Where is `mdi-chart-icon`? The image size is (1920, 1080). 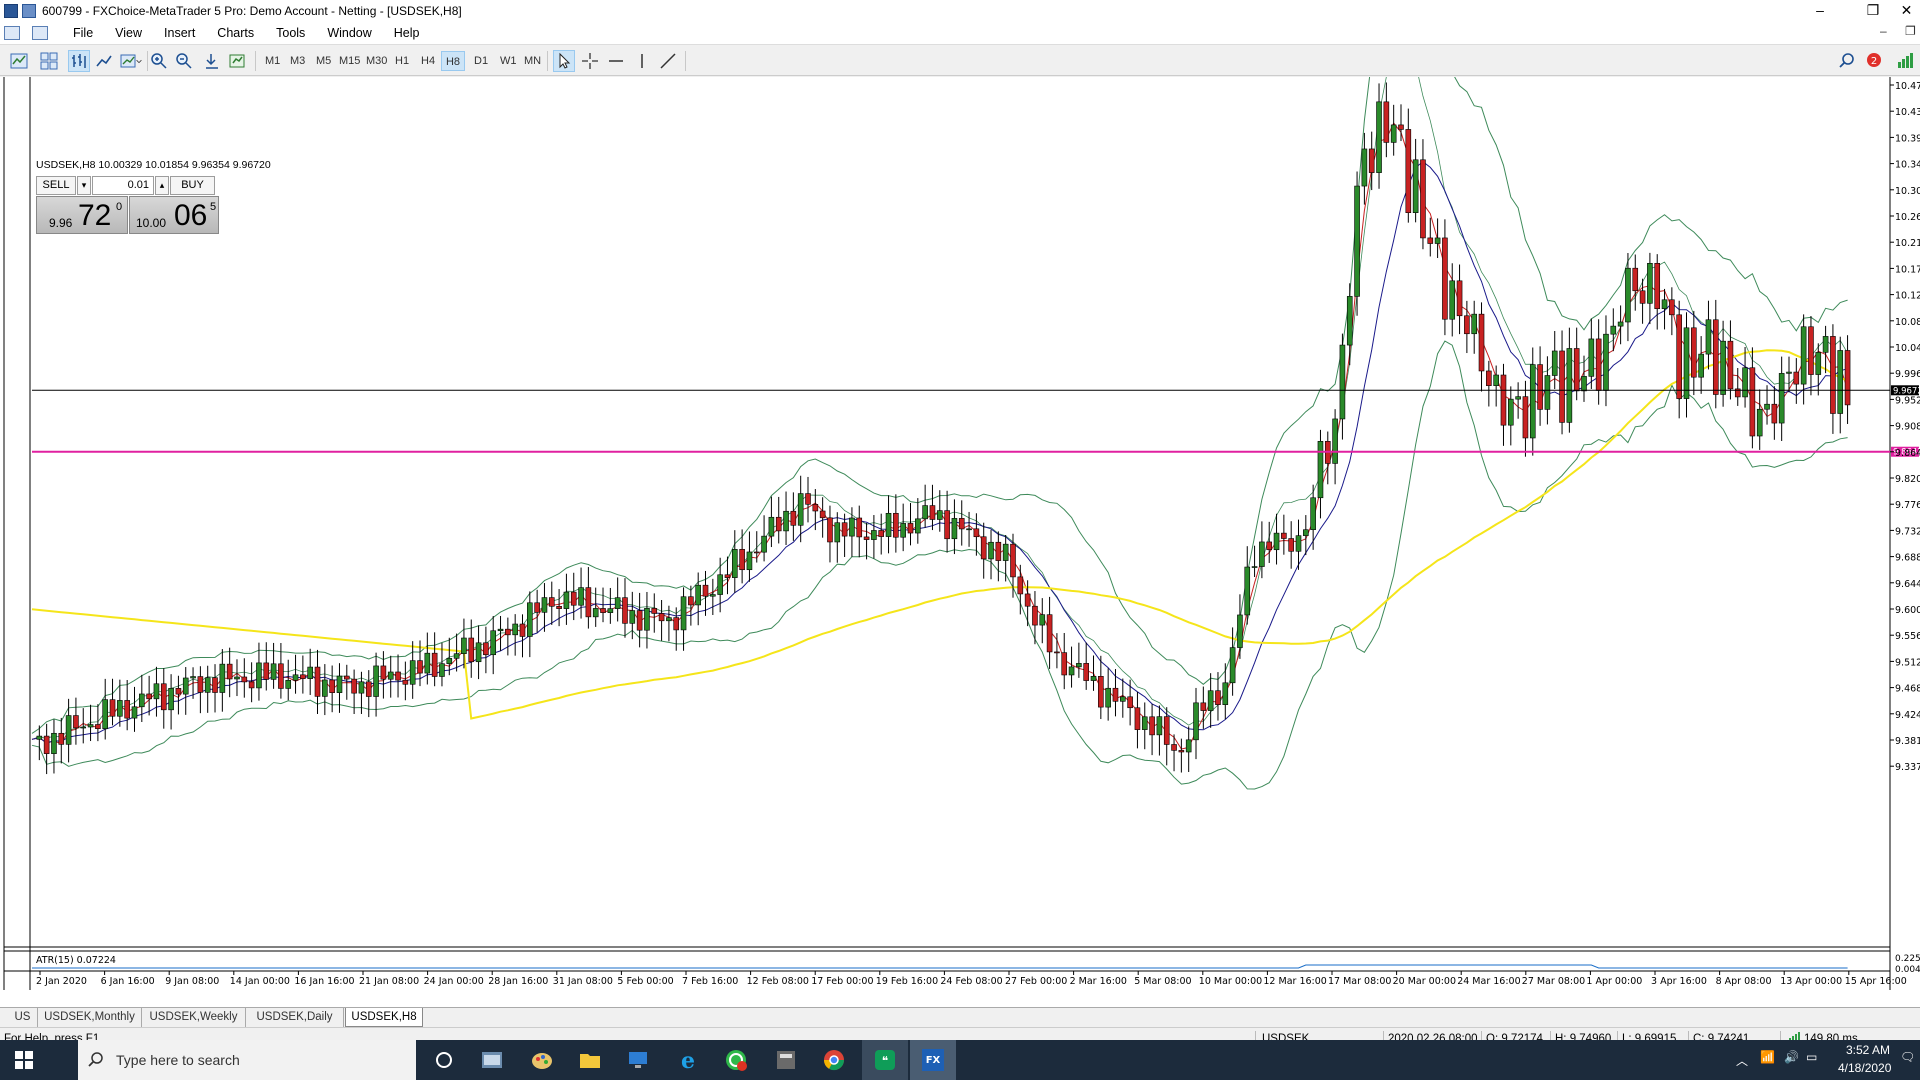 mdi-chart-icon is located at coordinates (12, 33).